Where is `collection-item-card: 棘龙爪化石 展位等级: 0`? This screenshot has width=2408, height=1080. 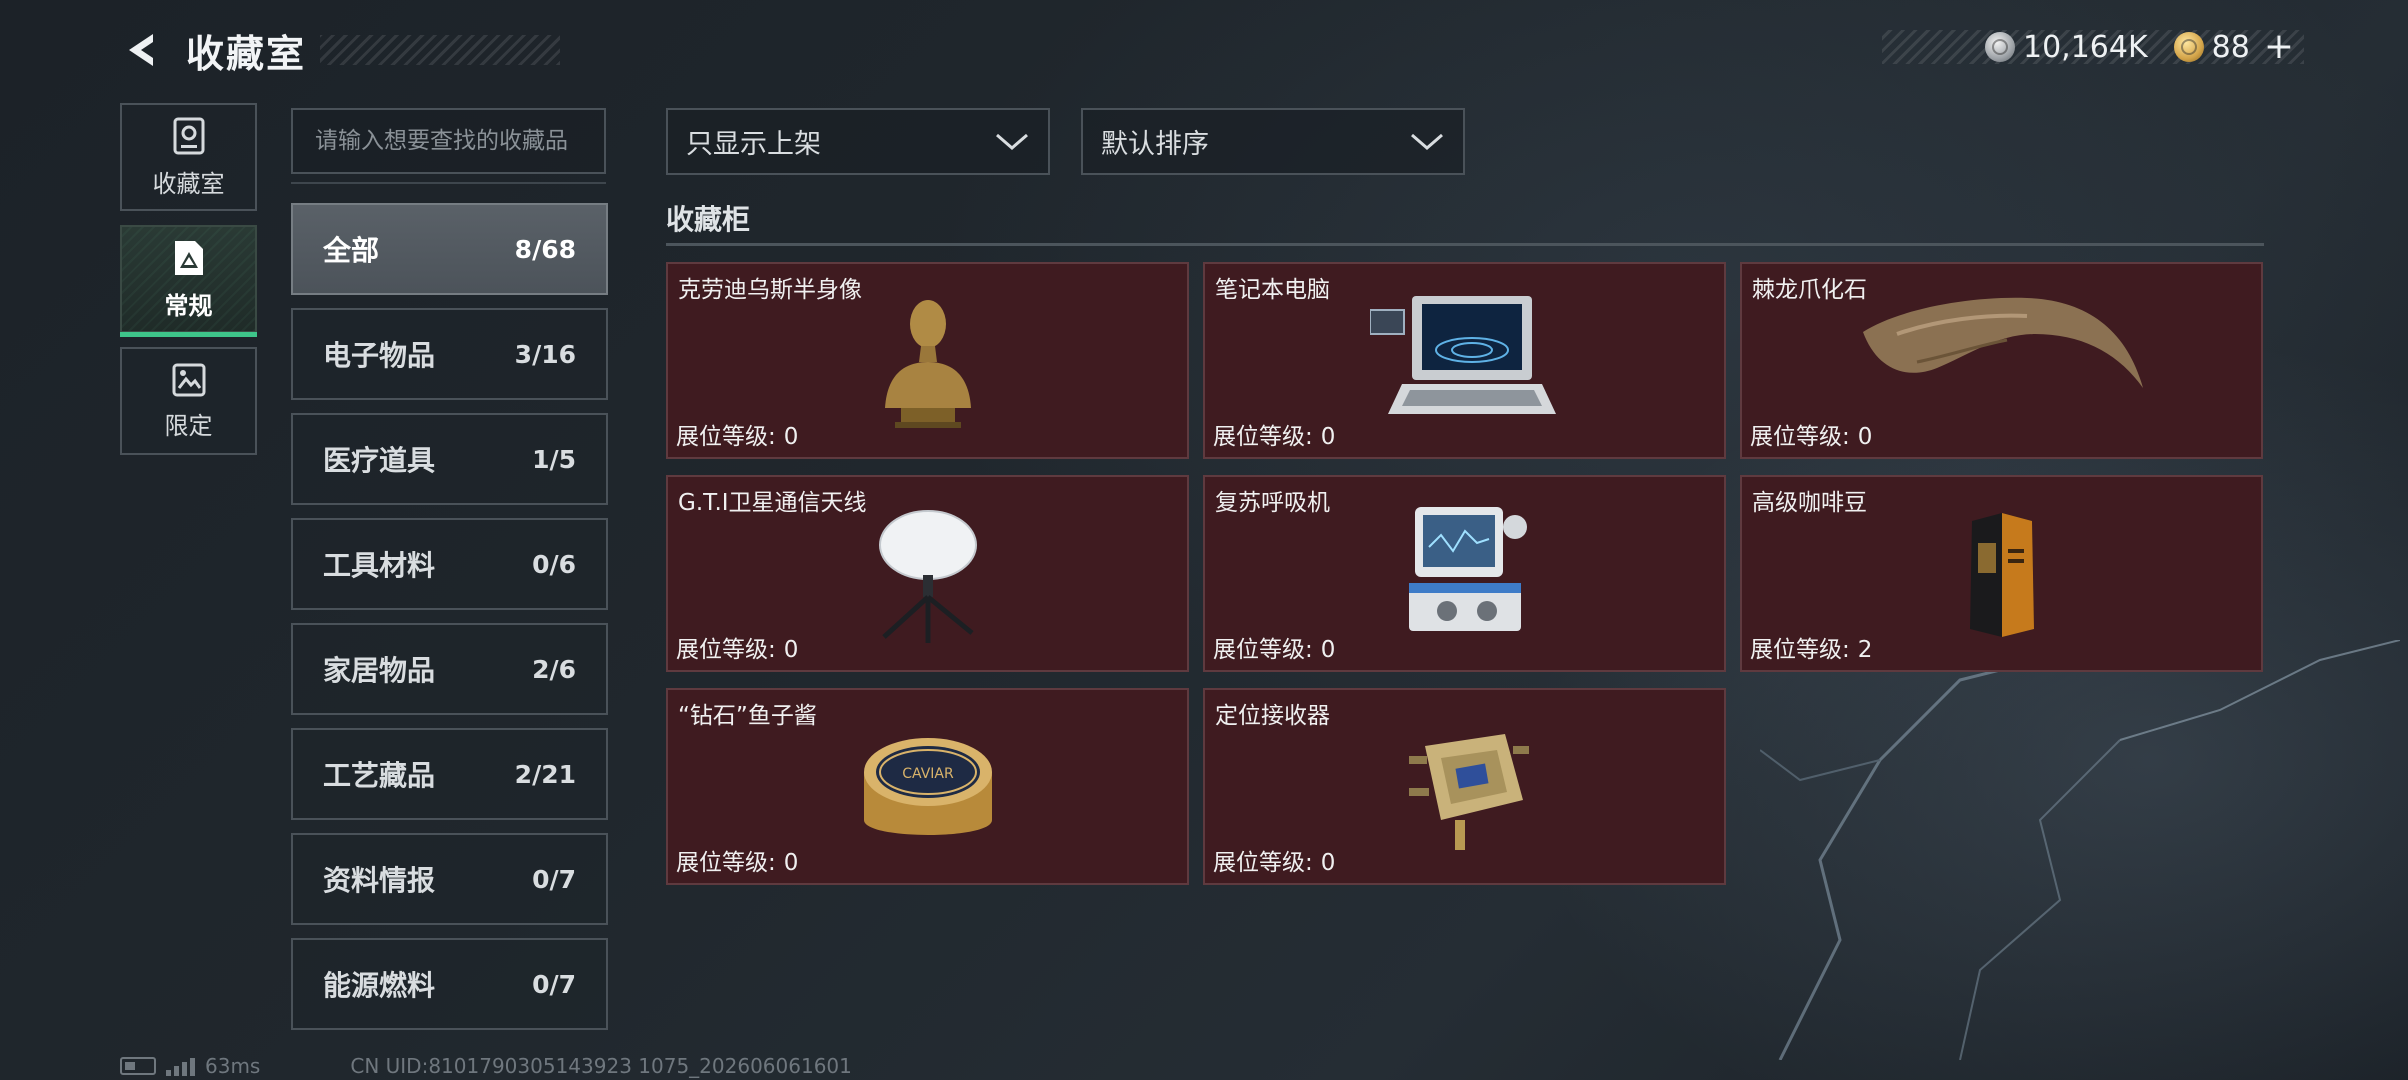
collection-item-card: 棘龙爪化石 展位等级: 0 is located at coordinates (2001, 360).